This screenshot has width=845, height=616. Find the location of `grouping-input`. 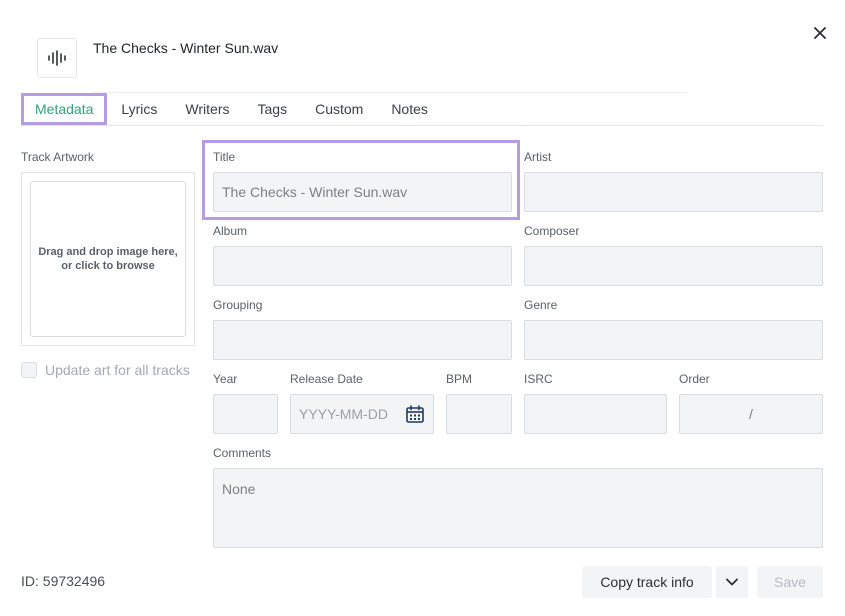

grouping-input is located at coordinates (362, 340).